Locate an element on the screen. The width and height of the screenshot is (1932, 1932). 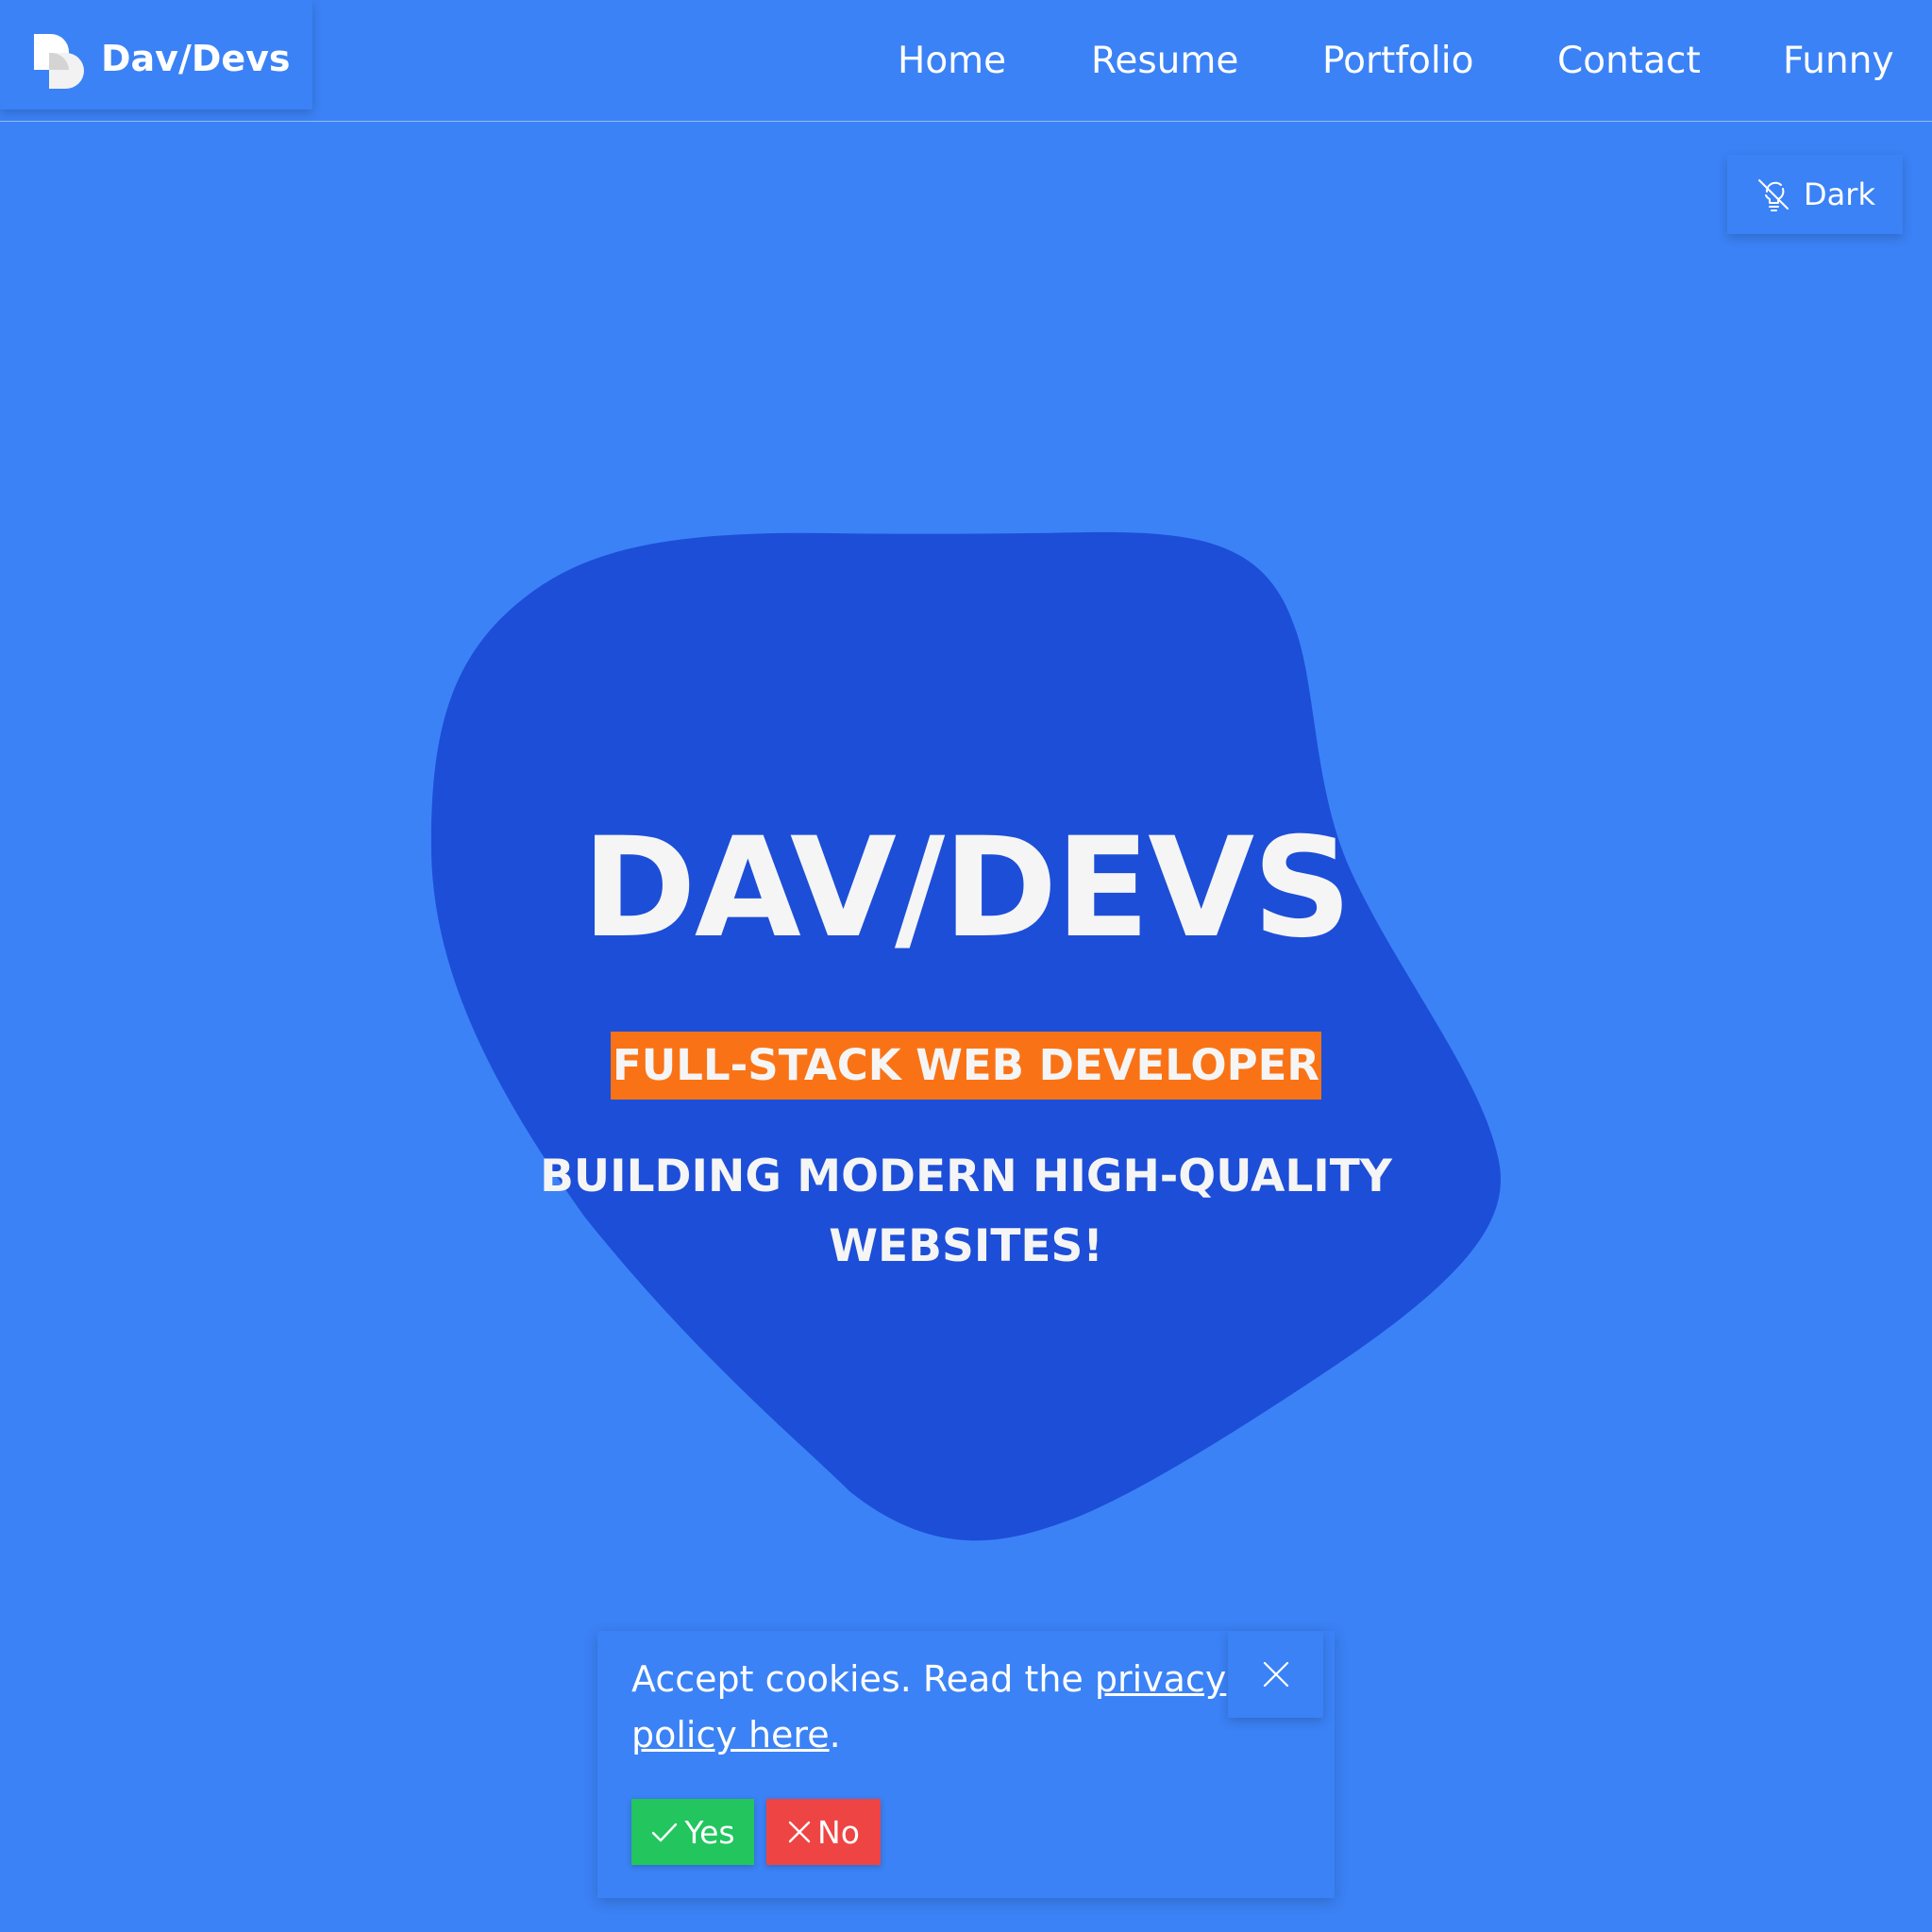
hero-tagline-wrap: FULL-STACK WEB DEVELOPER is located at coordinates (966, 1066).